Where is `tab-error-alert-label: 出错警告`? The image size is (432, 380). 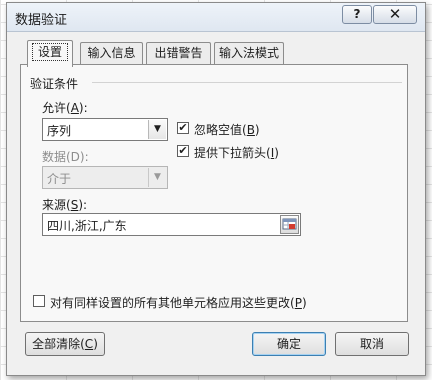
tab-error-alert-label: 出错警告 is located at coordinates (178, 53).